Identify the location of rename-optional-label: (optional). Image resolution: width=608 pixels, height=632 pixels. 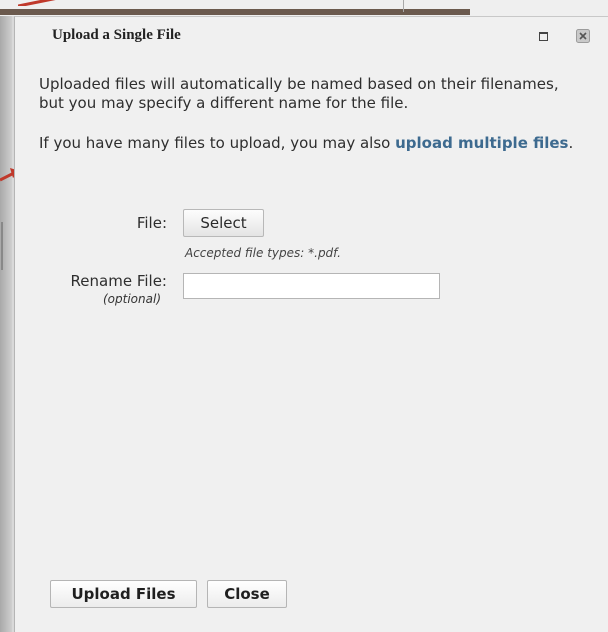
(132, 299).